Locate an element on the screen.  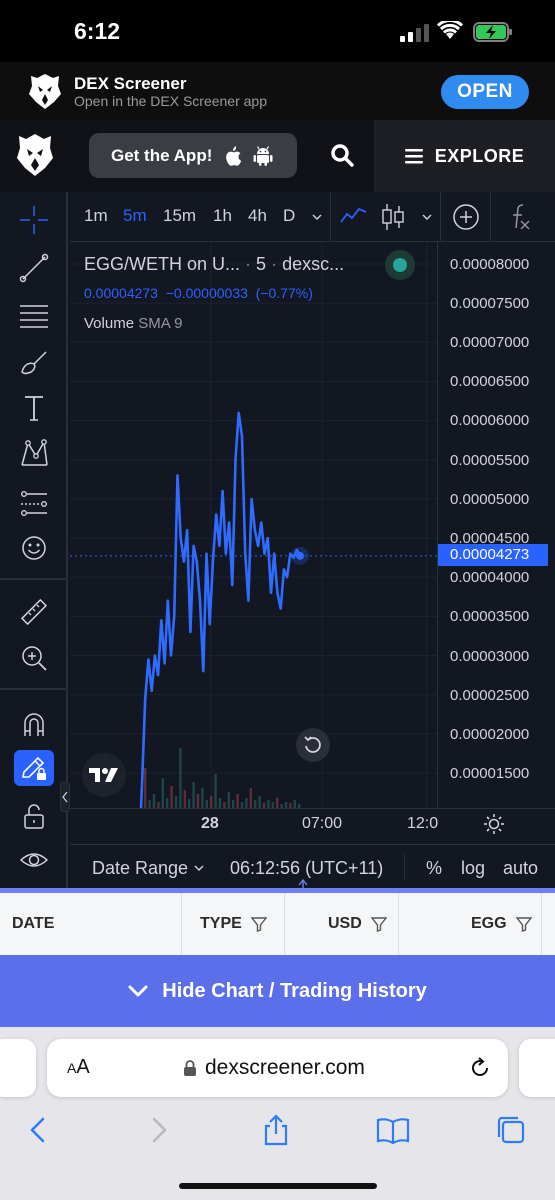
column-egg: EGG is located at coordinates (470, 924).